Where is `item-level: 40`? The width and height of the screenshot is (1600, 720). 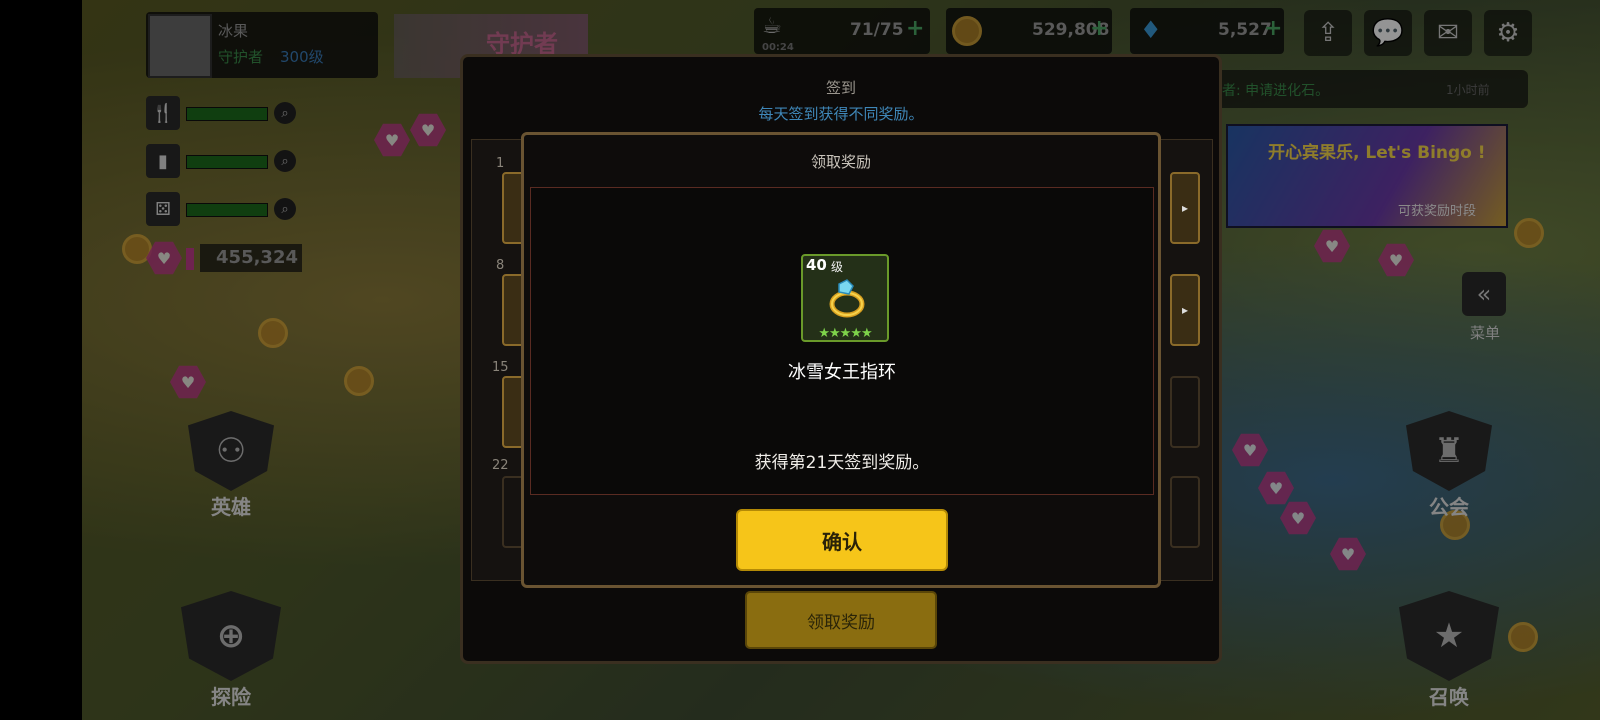 item-level: 40 is located at coordinates (816, 265).